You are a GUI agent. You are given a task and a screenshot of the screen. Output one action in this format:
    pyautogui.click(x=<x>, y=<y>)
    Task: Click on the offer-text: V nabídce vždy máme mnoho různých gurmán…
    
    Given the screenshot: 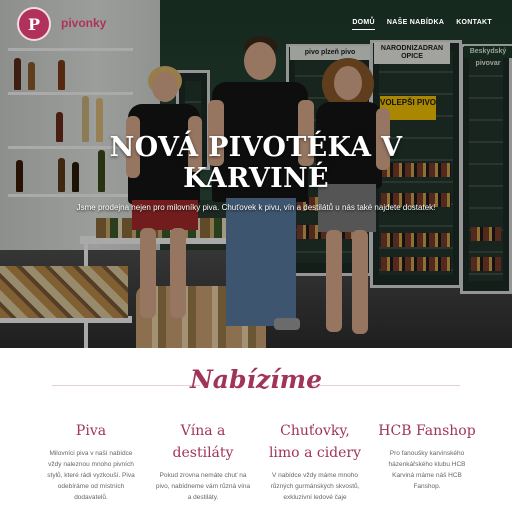 What is the action you would take?
    pyautogui.click(x=315, y=486)
    